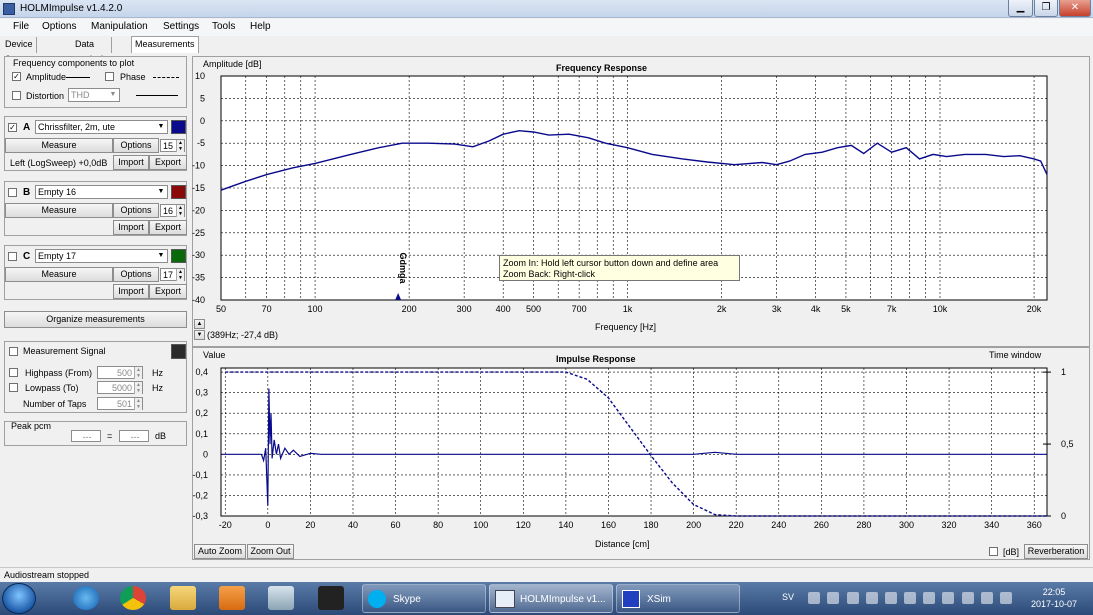 This screenshot has width=1093, height=615. Describe the element at coordinates (377, 599) in the screenshot. I see `skype-icon` at that location.